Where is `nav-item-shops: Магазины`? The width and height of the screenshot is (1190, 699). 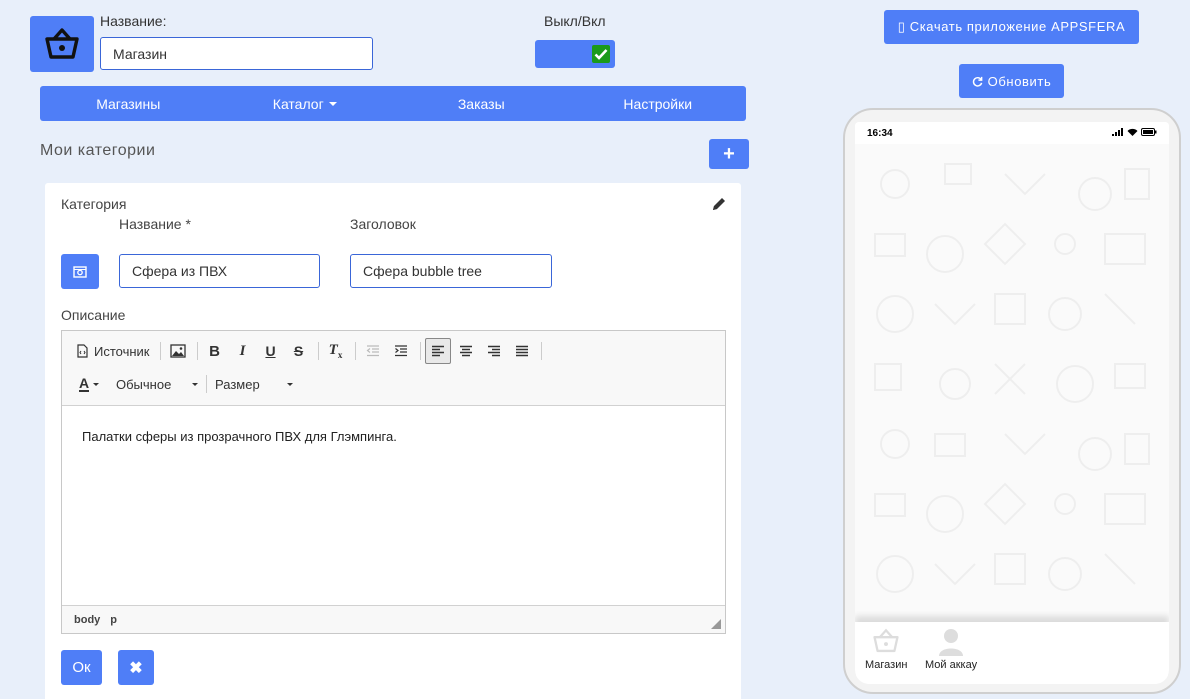 nav-item-shops: Магазины is located at coordinates (128, 103).